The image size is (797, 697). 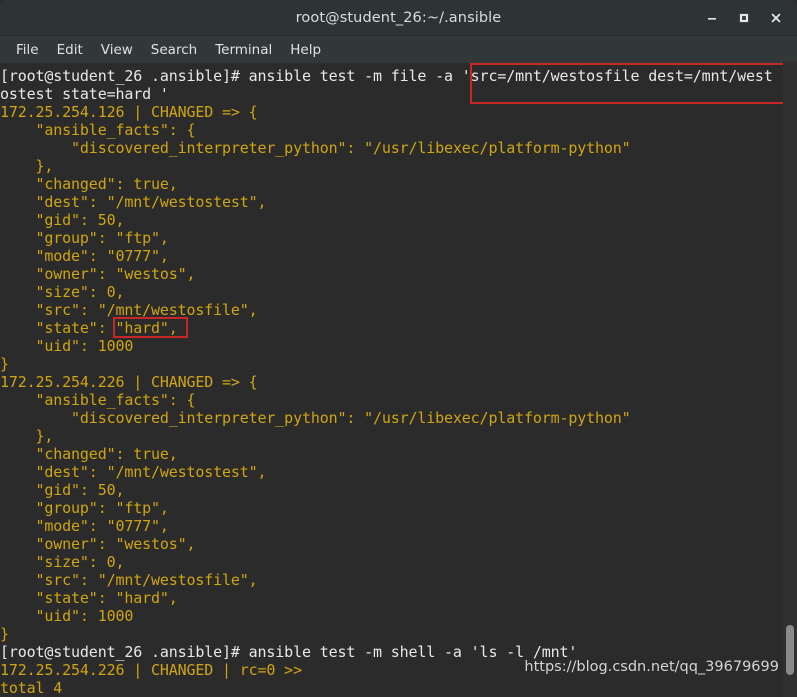 I want to click on menu-item-help: Help, so click(x=305, y=50).